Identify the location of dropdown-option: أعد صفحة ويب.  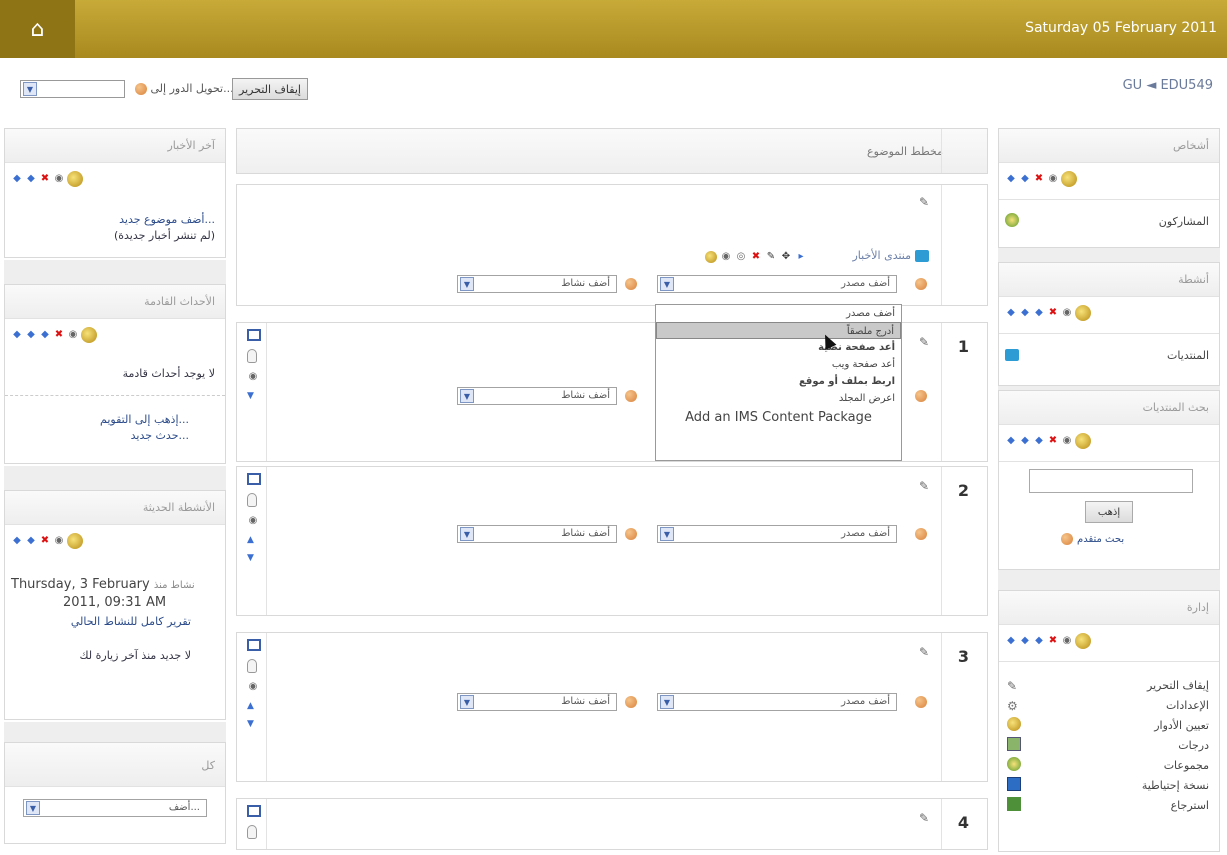
(778, 364).